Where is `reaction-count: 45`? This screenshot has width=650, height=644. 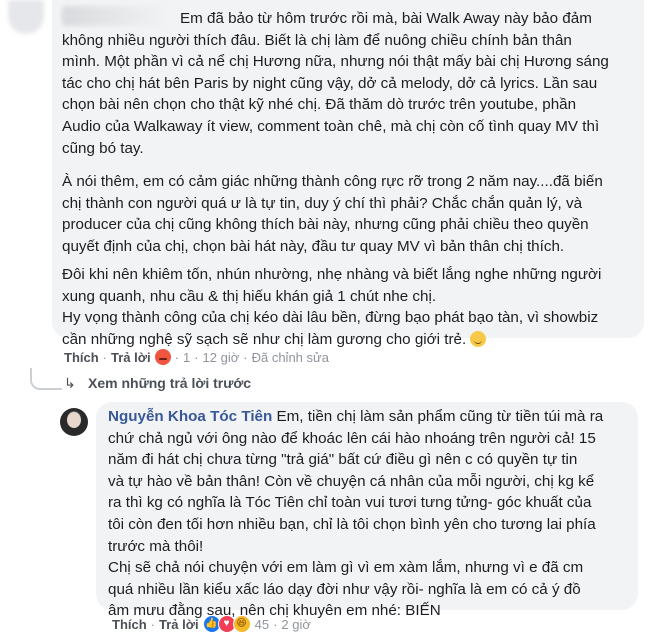
reaction-count: 45 is located at coordinates (262, 624).